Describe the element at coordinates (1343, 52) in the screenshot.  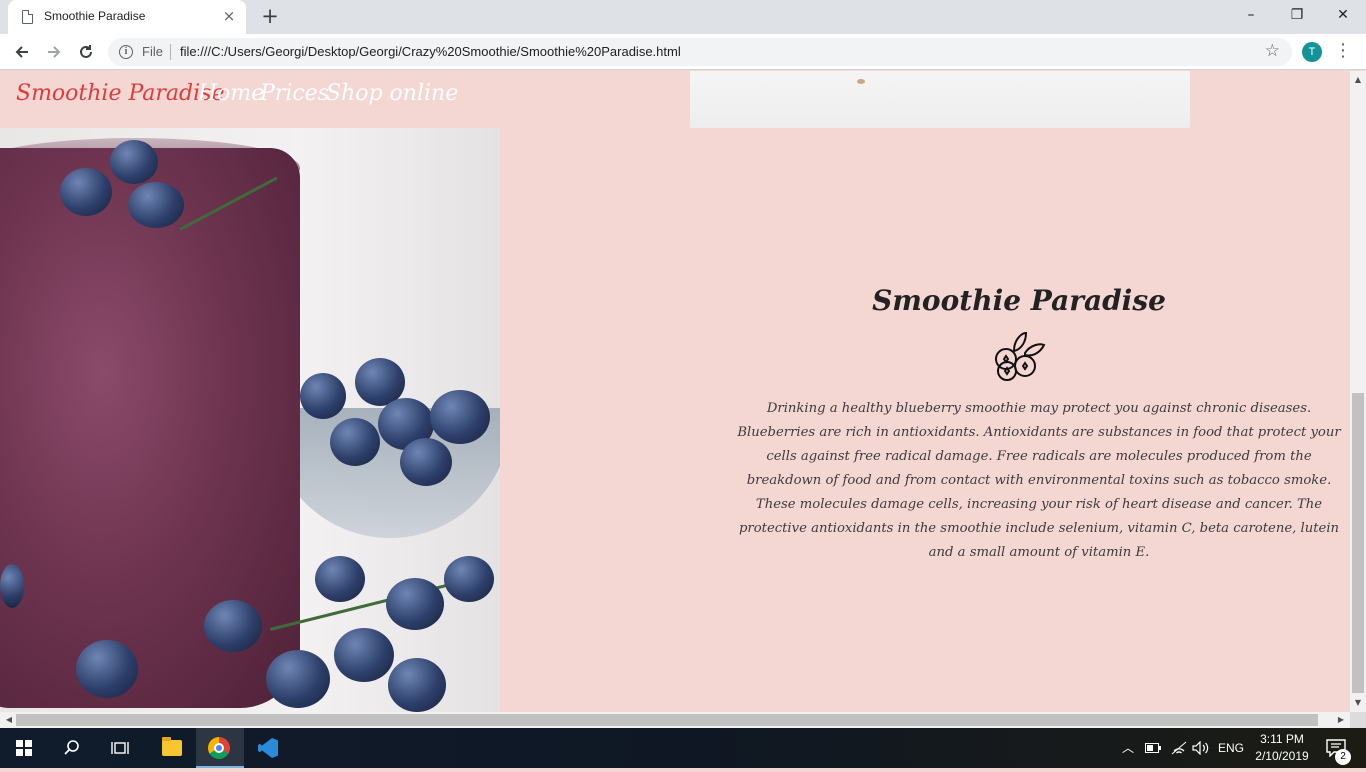
I see `browser-menu-icon: ⋮` at that location.